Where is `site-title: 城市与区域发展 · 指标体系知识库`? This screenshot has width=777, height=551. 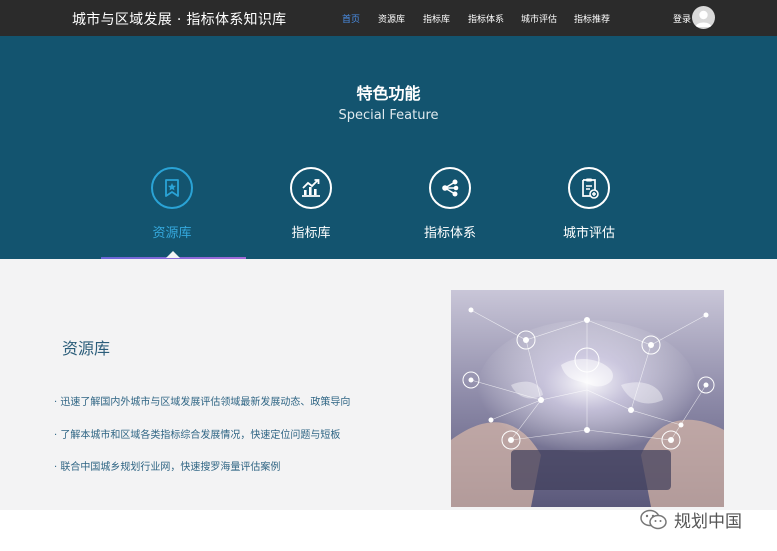
site-title: 城市与区域发展 · 指标体系知识库 is located at coordinates (179, 19).